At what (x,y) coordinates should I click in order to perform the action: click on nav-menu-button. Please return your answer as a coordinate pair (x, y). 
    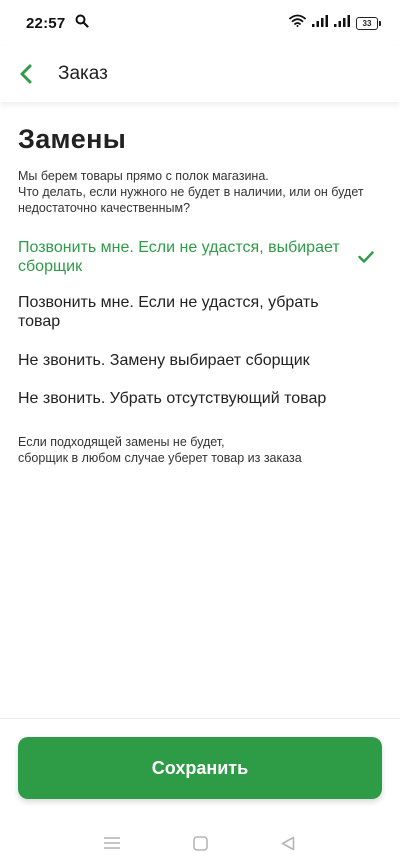
    Looking at the image, I should click on (112, 843).